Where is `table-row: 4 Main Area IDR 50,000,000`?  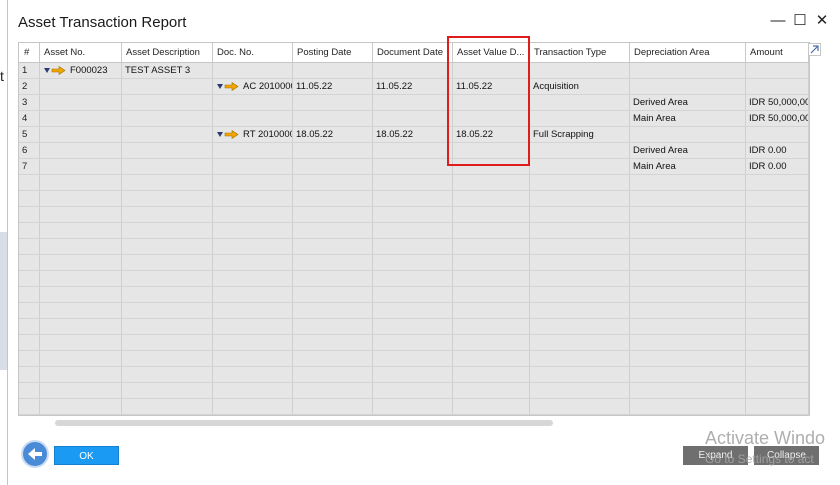 table-row: 4 Main Area IDR 50,000,000 is located at coordinates (414, 119).